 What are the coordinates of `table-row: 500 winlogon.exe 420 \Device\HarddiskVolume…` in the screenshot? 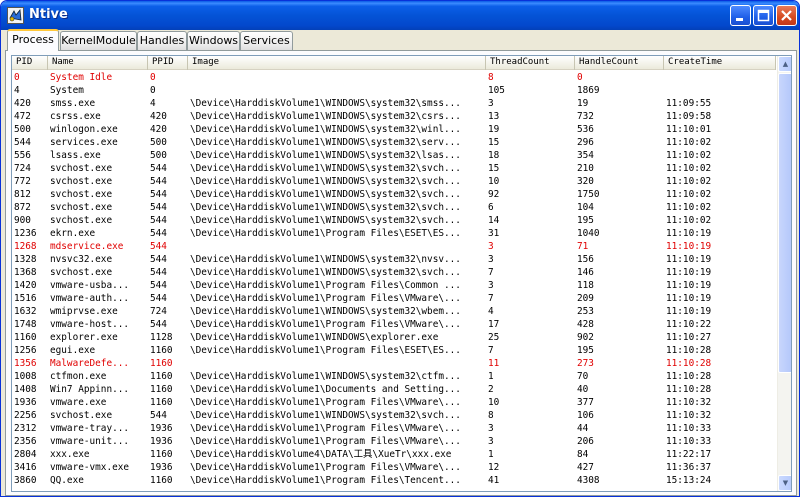 It's located at (394, 129).